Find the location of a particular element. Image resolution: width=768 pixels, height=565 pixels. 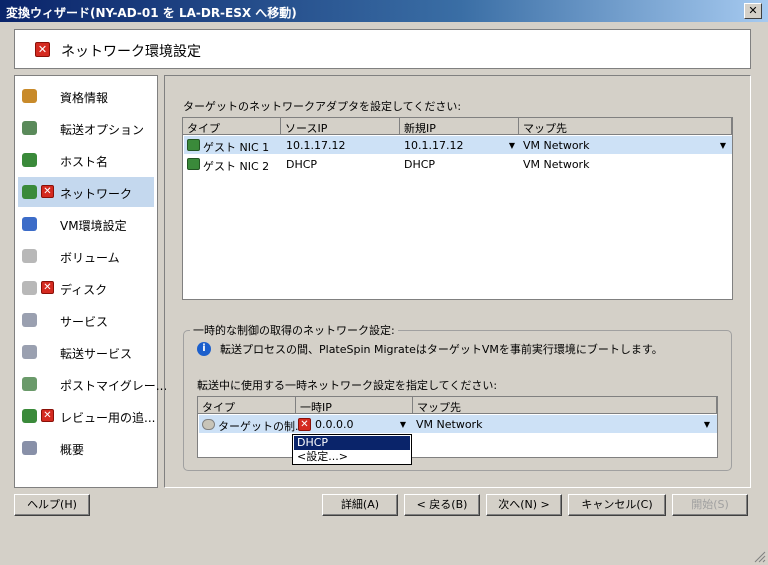

sidebar-item: ボリューム is located at coordinates (86, 256).